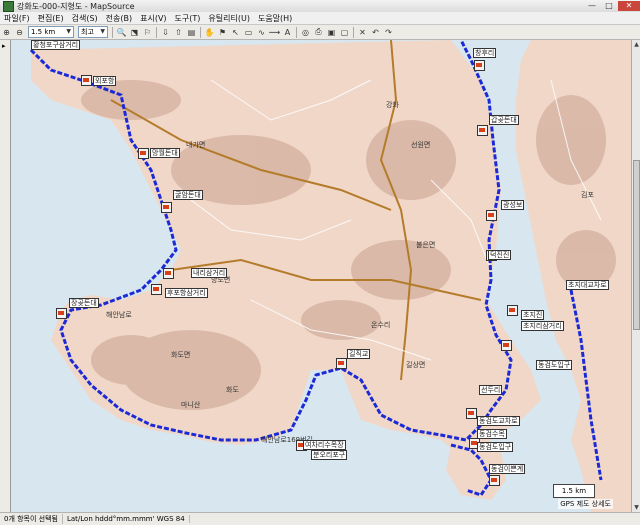 This screenshot has height=525, width=640. Describe the element at coordinates (8, 6) in the screenshot. I see `app-icon` at that location.